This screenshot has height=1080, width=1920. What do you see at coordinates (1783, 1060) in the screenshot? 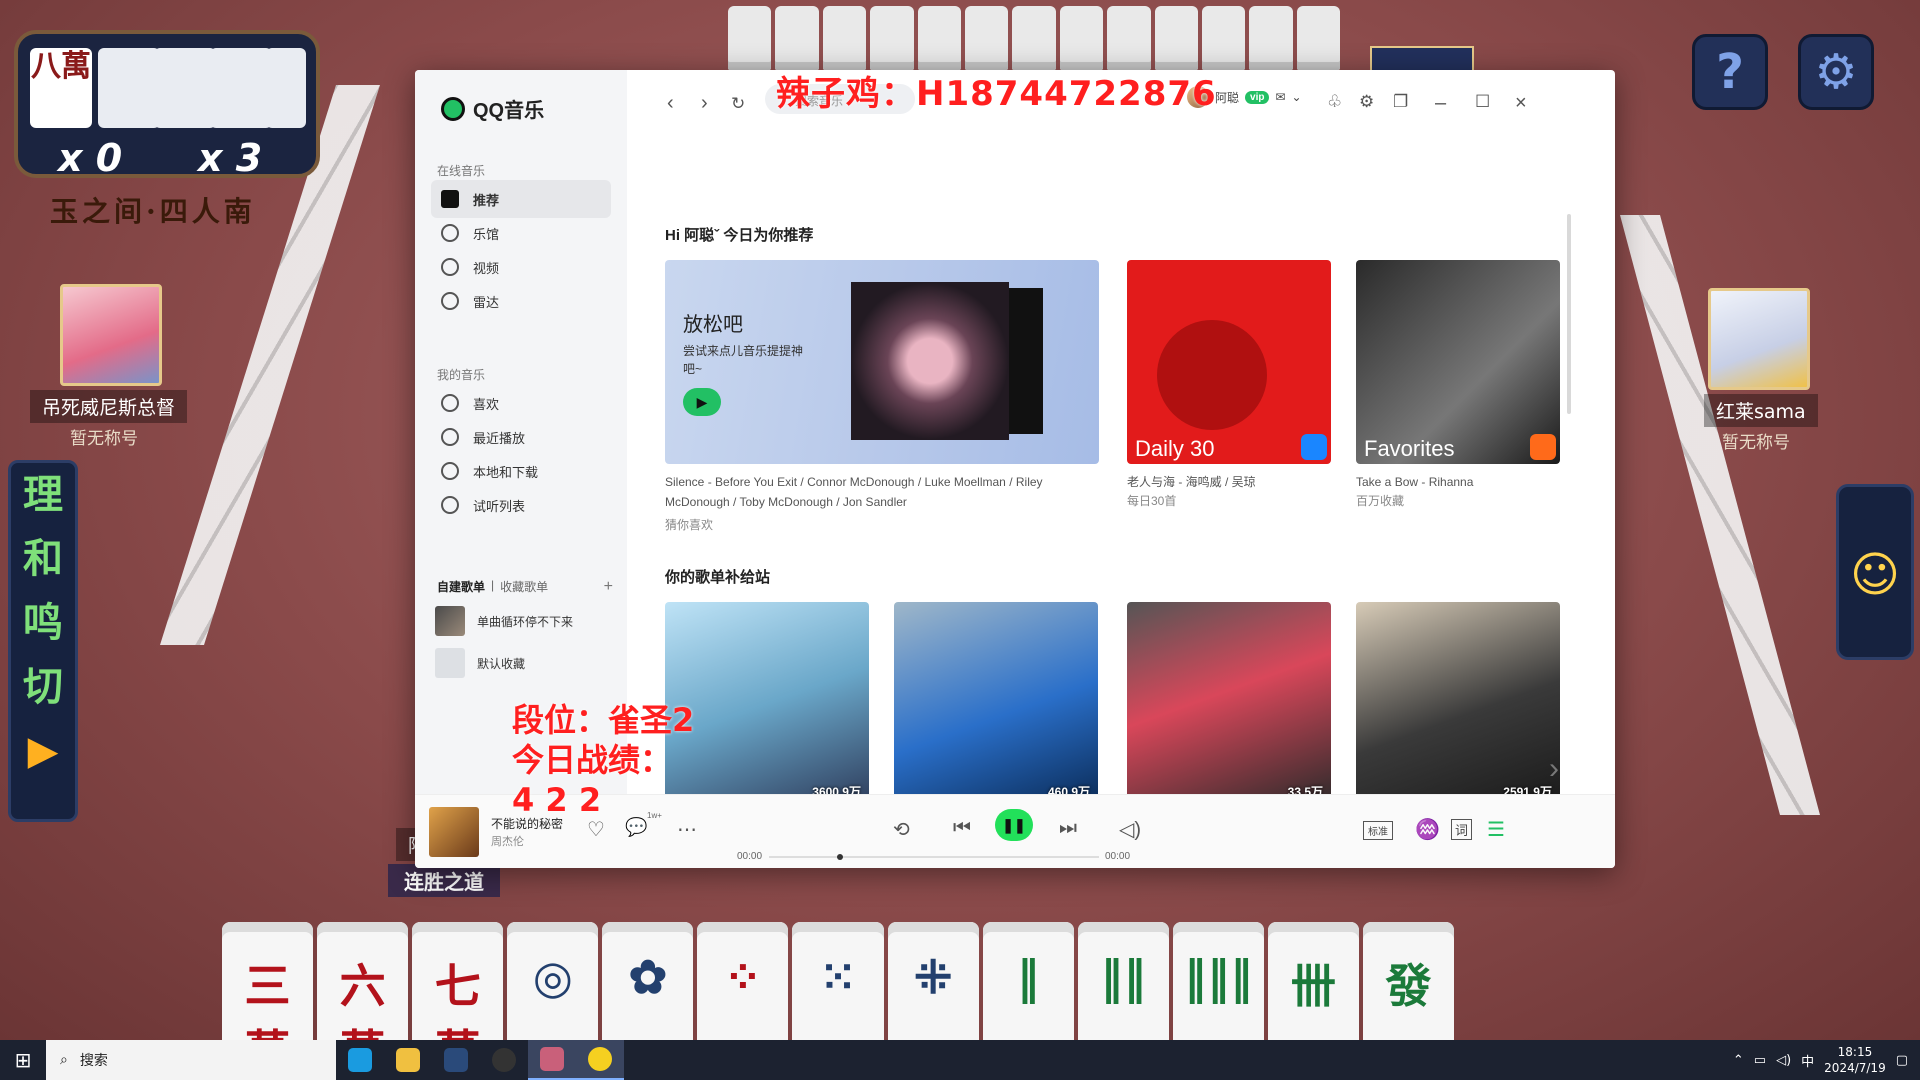
I see `volume-tray-icon: ◁)` at bounding box center [1783, 1060].